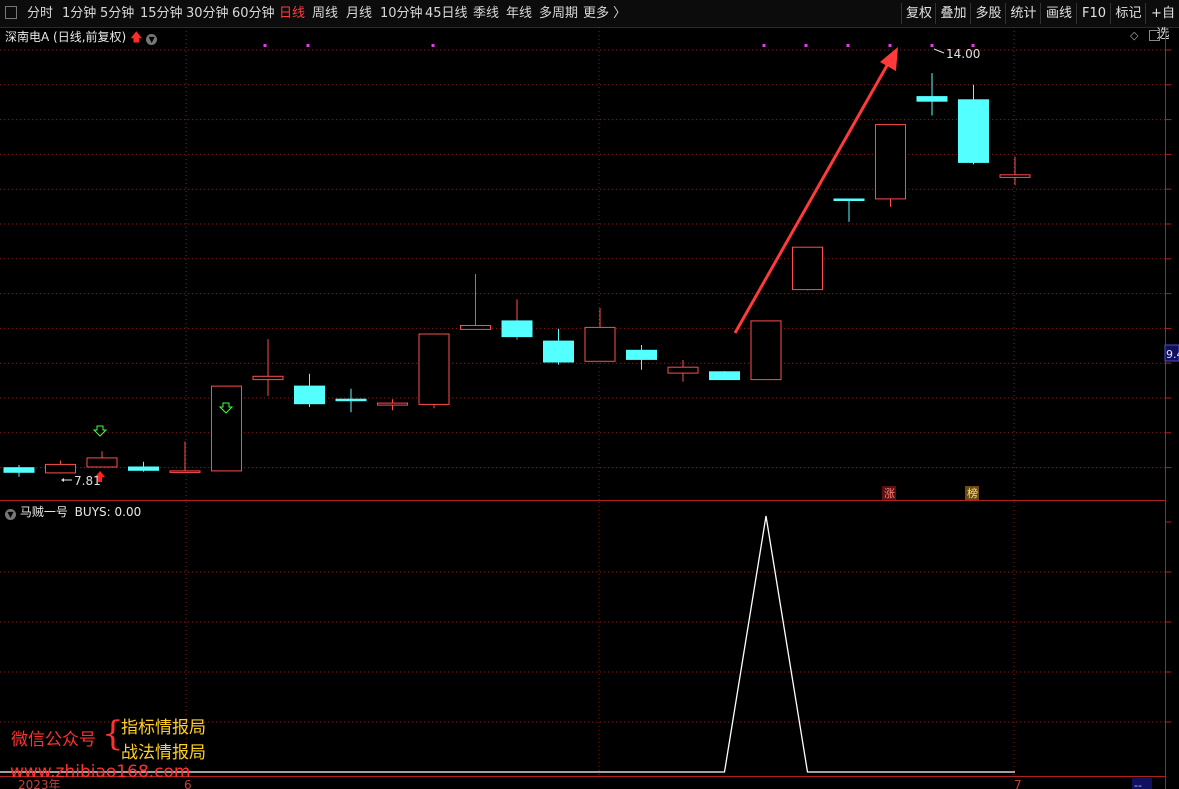 The width and height of the screenshot is (1179, 789). I want to click on trend-arrow-head, so click(889, 59).